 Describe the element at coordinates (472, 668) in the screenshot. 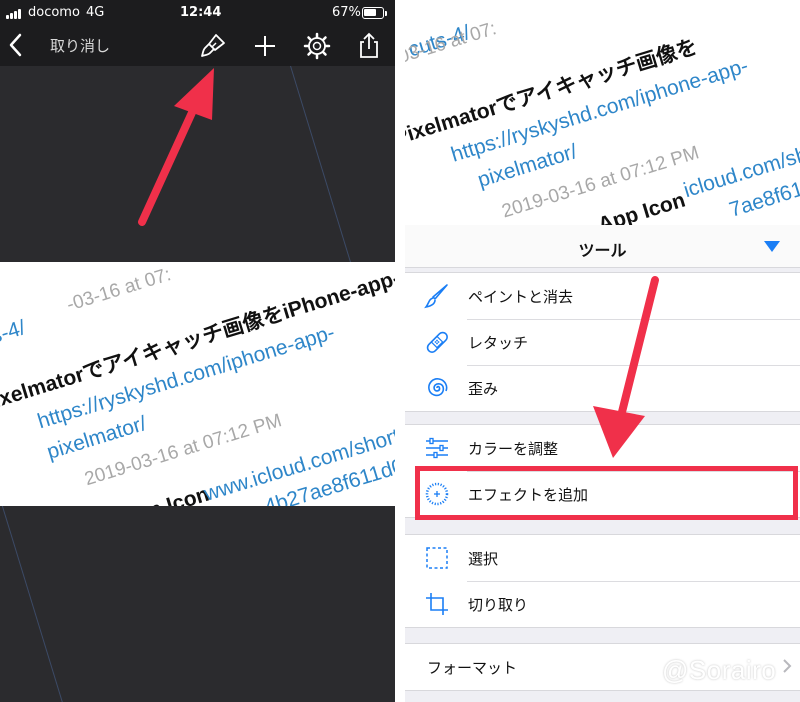

I see `menu-item-label: フォーマット` at that location.